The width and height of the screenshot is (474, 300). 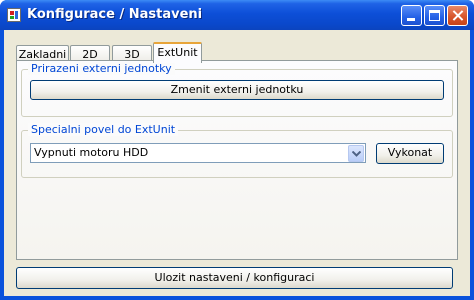 What do you see at coordinates (101, 68) in the screenshot?
I see `group-legend: Prirazeni externi jednotky` at bounding box center [101, 68].